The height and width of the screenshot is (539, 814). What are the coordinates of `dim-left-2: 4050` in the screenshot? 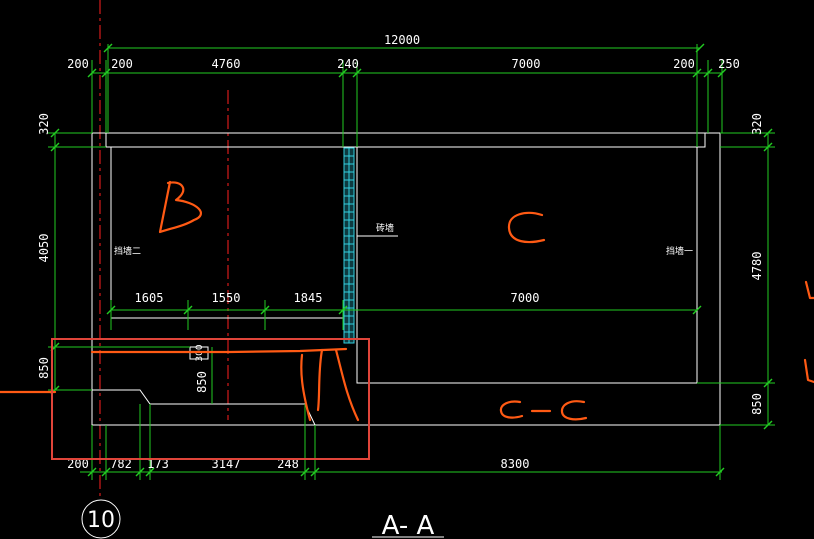 It's located at (44, 248).